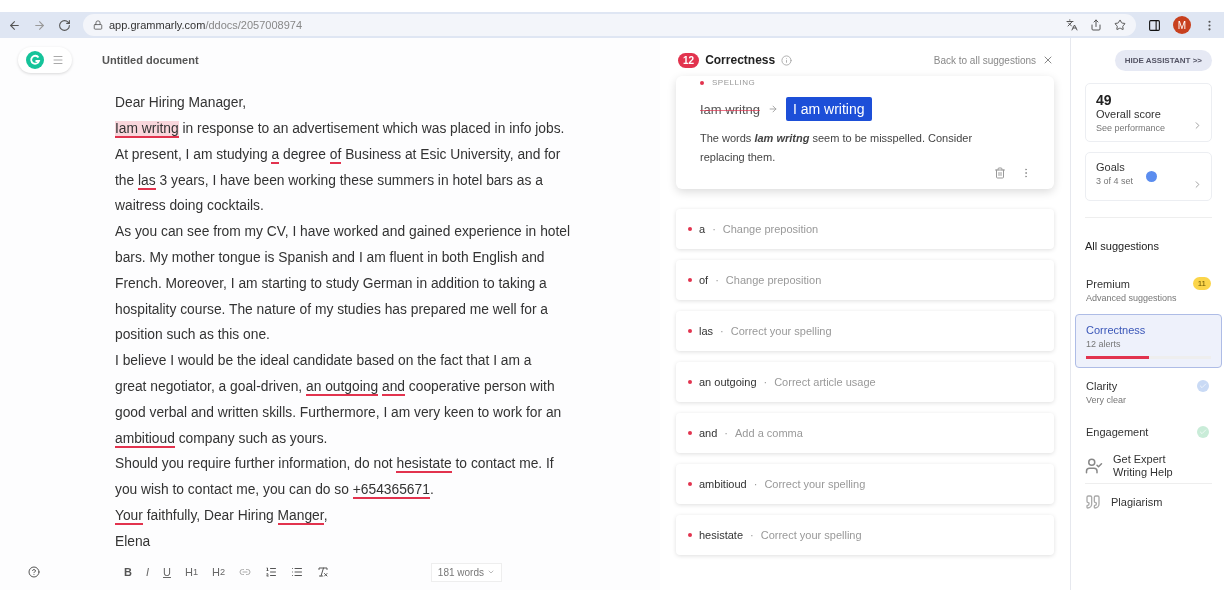  What do you see at coordinates (332, 309) in the screenshot?
I see `text-line: hospitality course. The nature of my studies has prepared me well for a` at bounding box center [332, 309].